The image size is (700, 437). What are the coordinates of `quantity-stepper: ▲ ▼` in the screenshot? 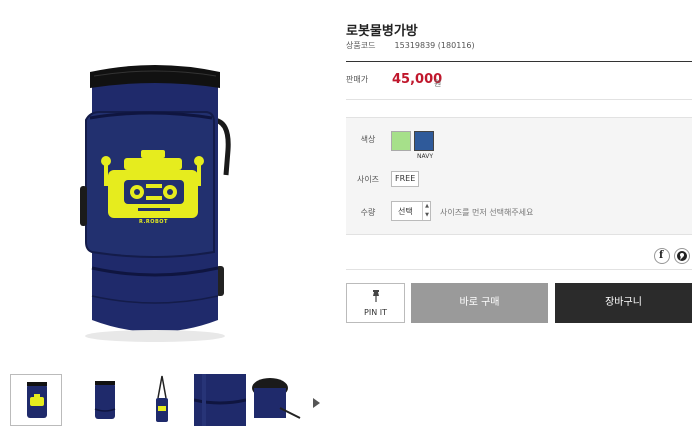 It's located at (426, 211).